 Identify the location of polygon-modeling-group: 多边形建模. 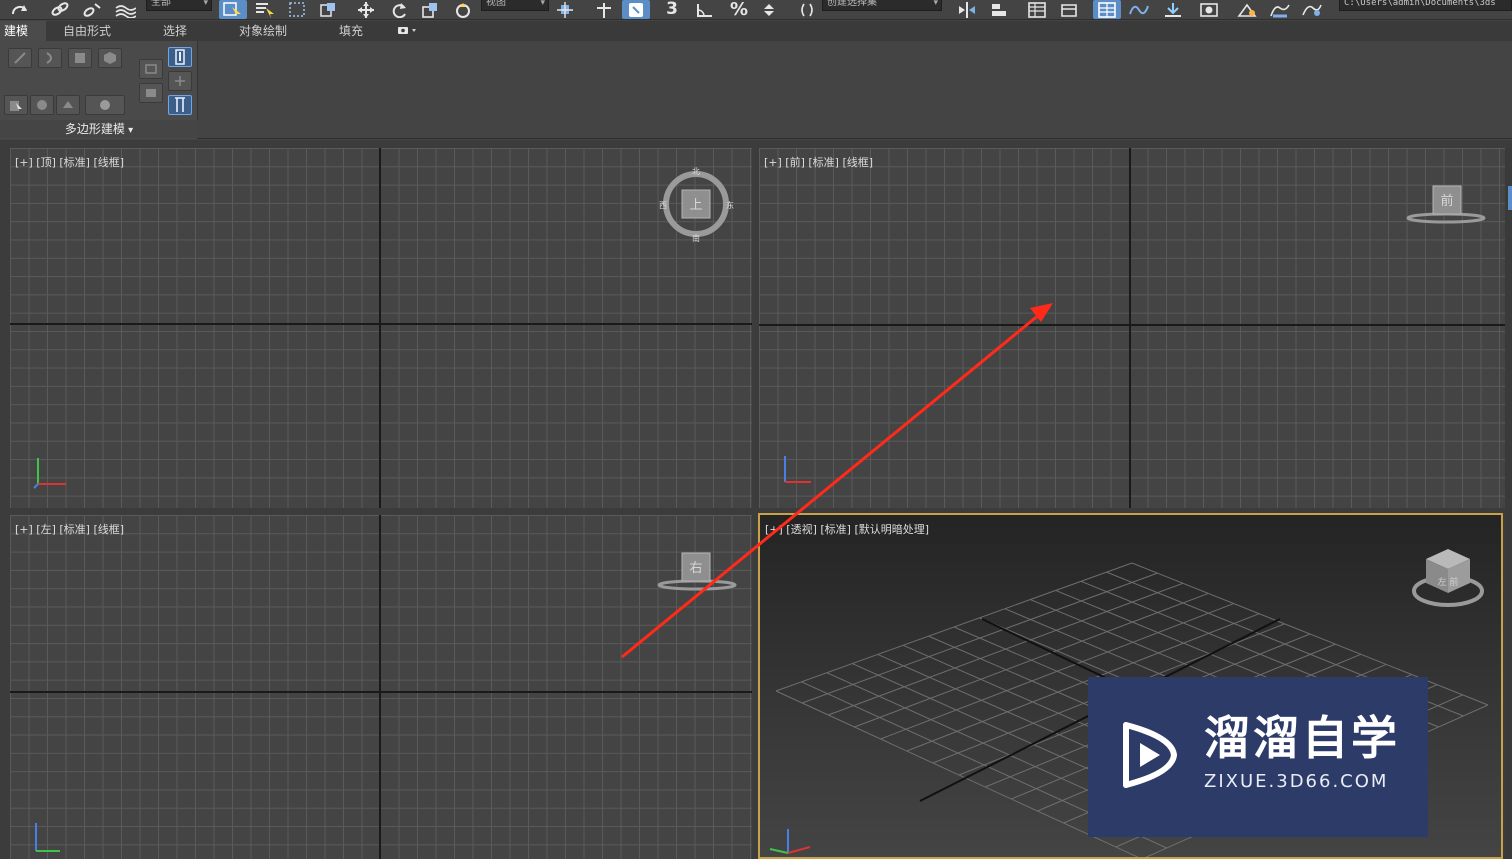
(99, 90).